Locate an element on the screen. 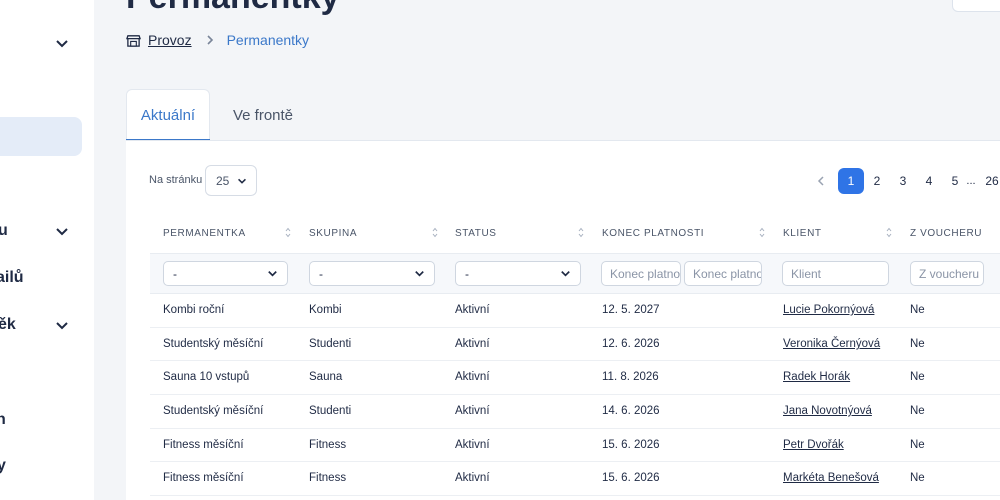  sidebar-item-2: ailů is located at coordinates (12, 278).